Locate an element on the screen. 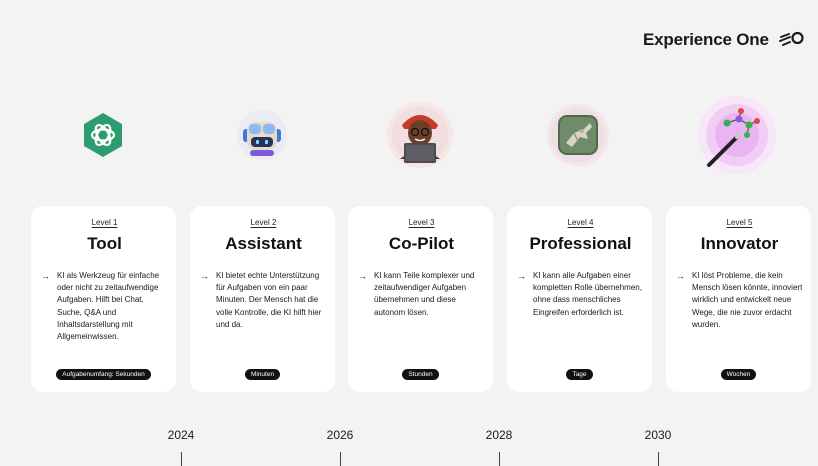 This screenshot has height=466, width=818. level-label: Level 1 is located at coordinates (104, 222).